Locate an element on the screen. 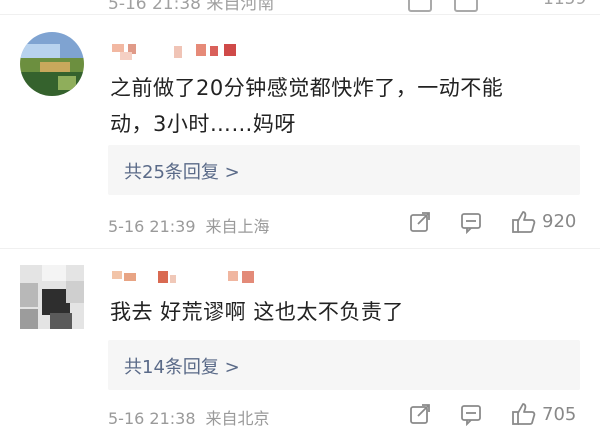 The image size is (600, 448). view-replies-button: 共25条回复 > is located at coordinates (344, 170).